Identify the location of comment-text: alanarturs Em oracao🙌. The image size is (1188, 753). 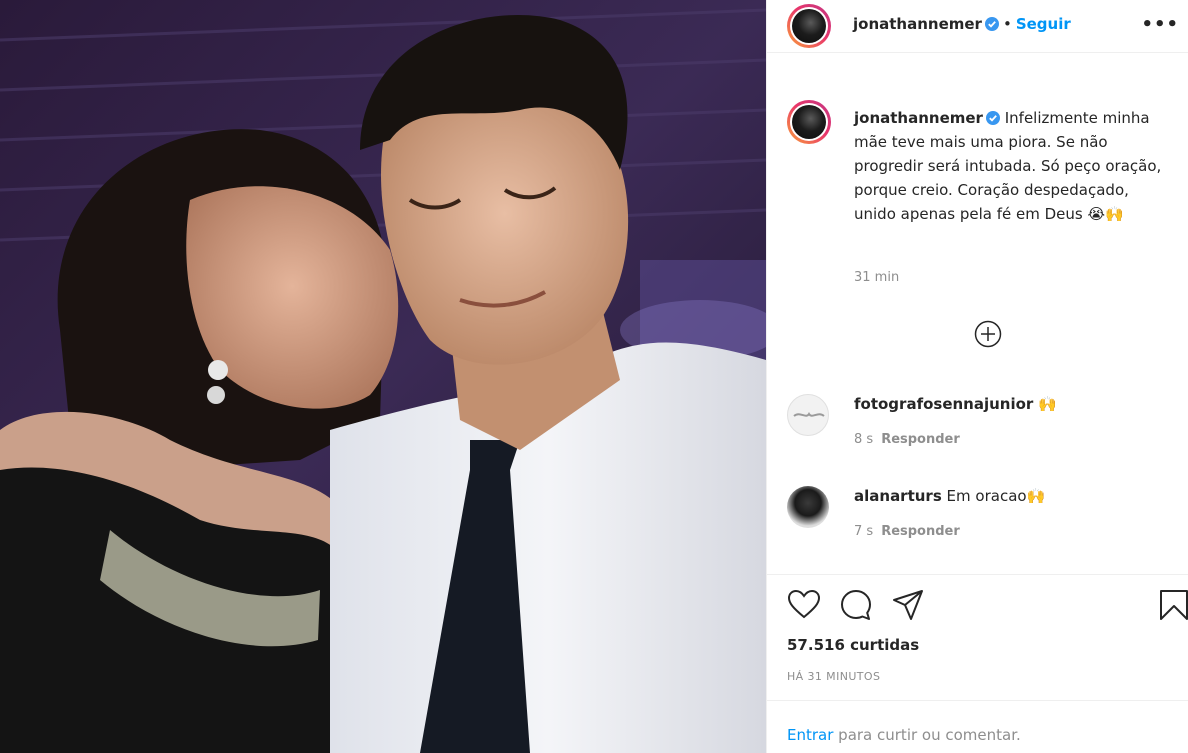
(949, 496).